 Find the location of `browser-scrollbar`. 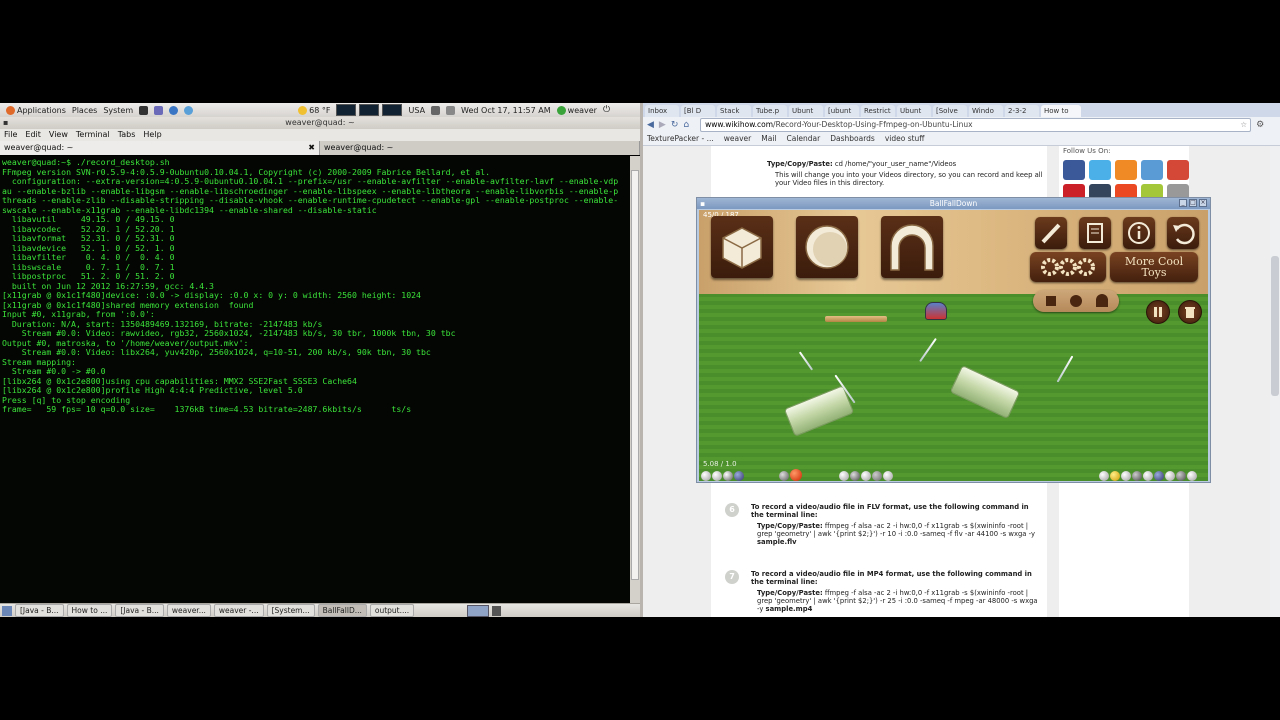

browser-scrollbar is located at coordinates (1275, 381).